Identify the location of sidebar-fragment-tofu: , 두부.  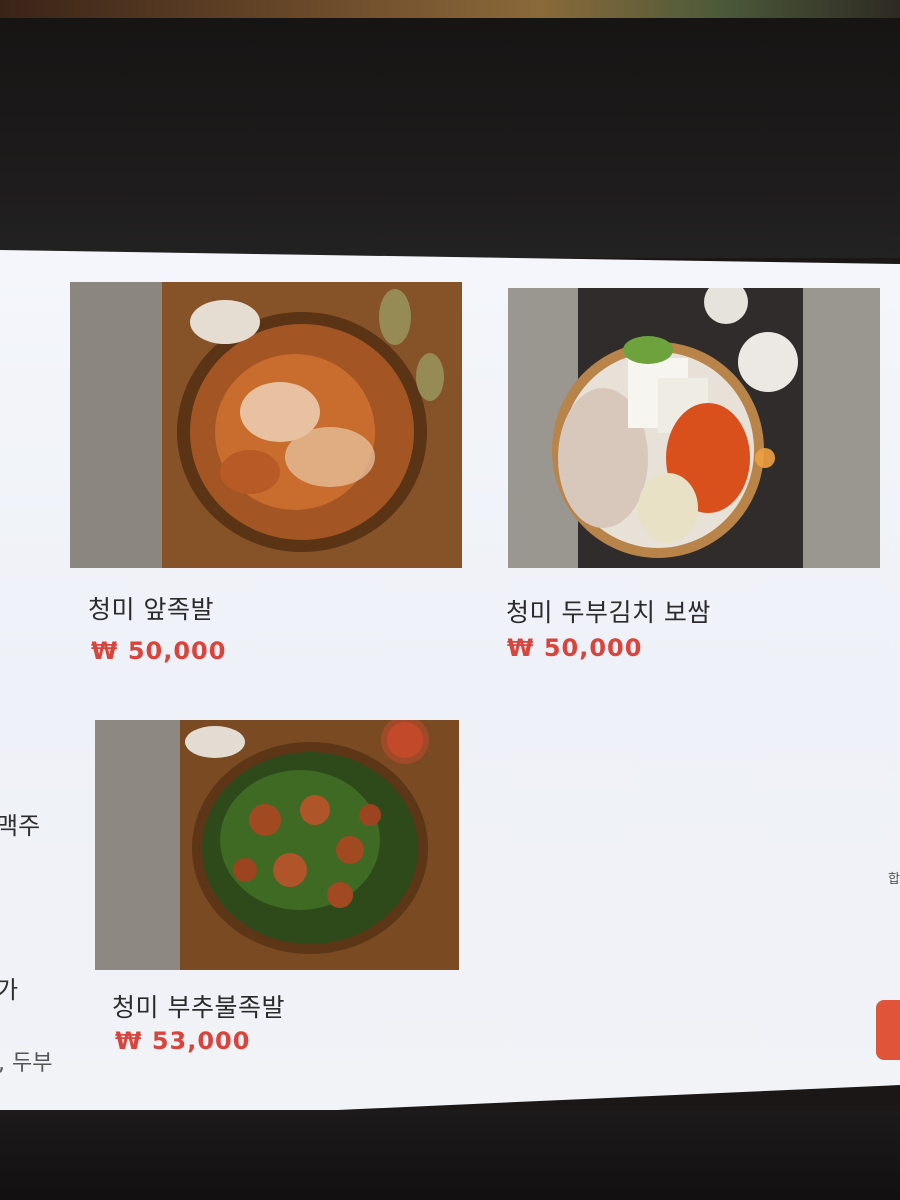
(26, 1061).